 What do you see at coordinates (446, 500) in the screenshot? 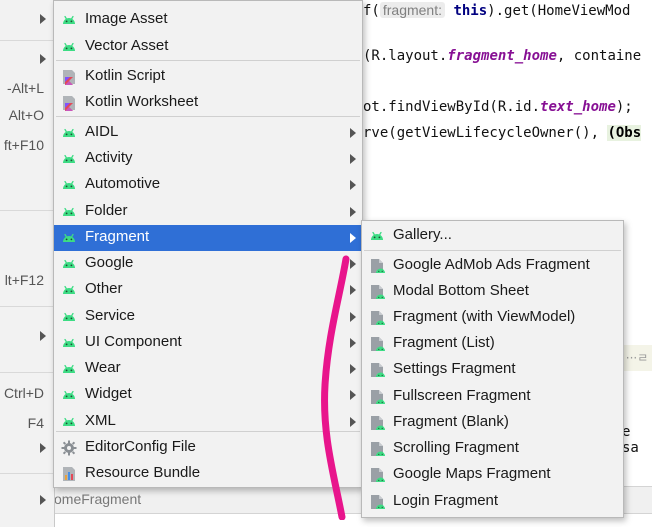
I see `menu-item-label: Login Fragment` at bounding box center [446, 500].